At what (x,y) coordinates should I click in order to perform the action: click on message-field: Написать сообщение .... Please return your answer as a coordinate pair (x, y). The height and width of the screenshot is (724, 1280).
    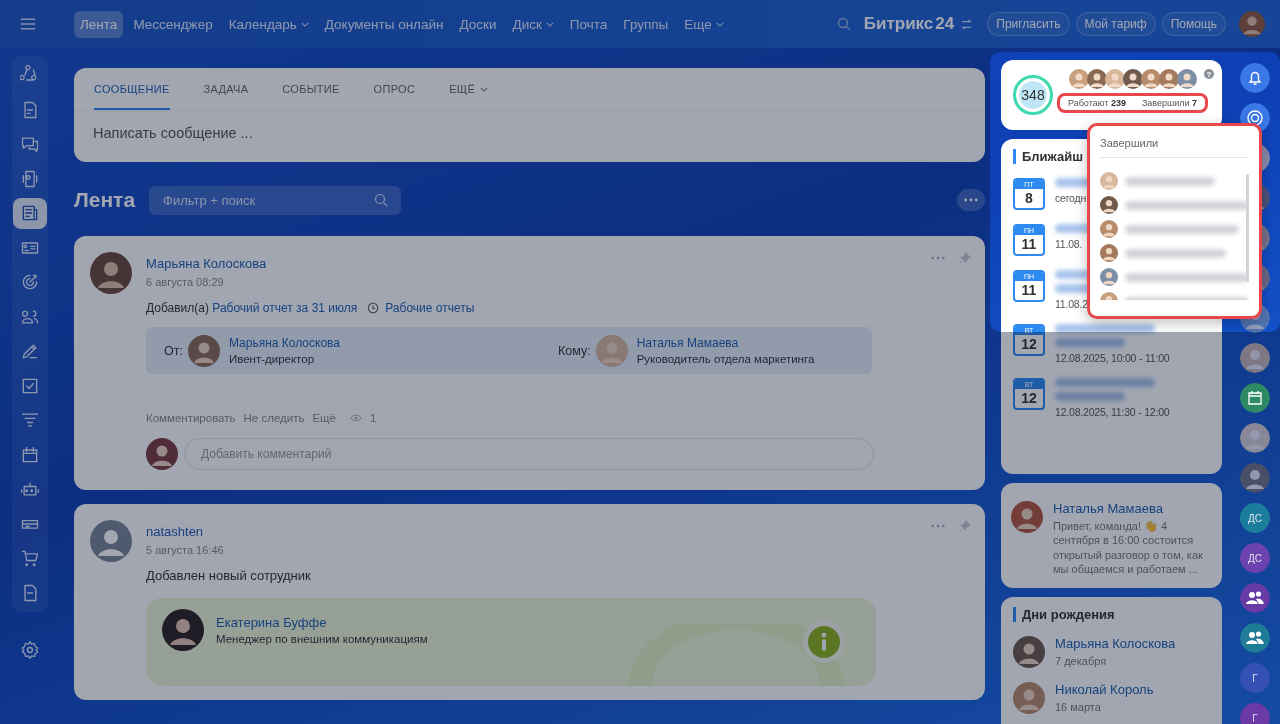
    Looking at the image, I should click on (529, 133).